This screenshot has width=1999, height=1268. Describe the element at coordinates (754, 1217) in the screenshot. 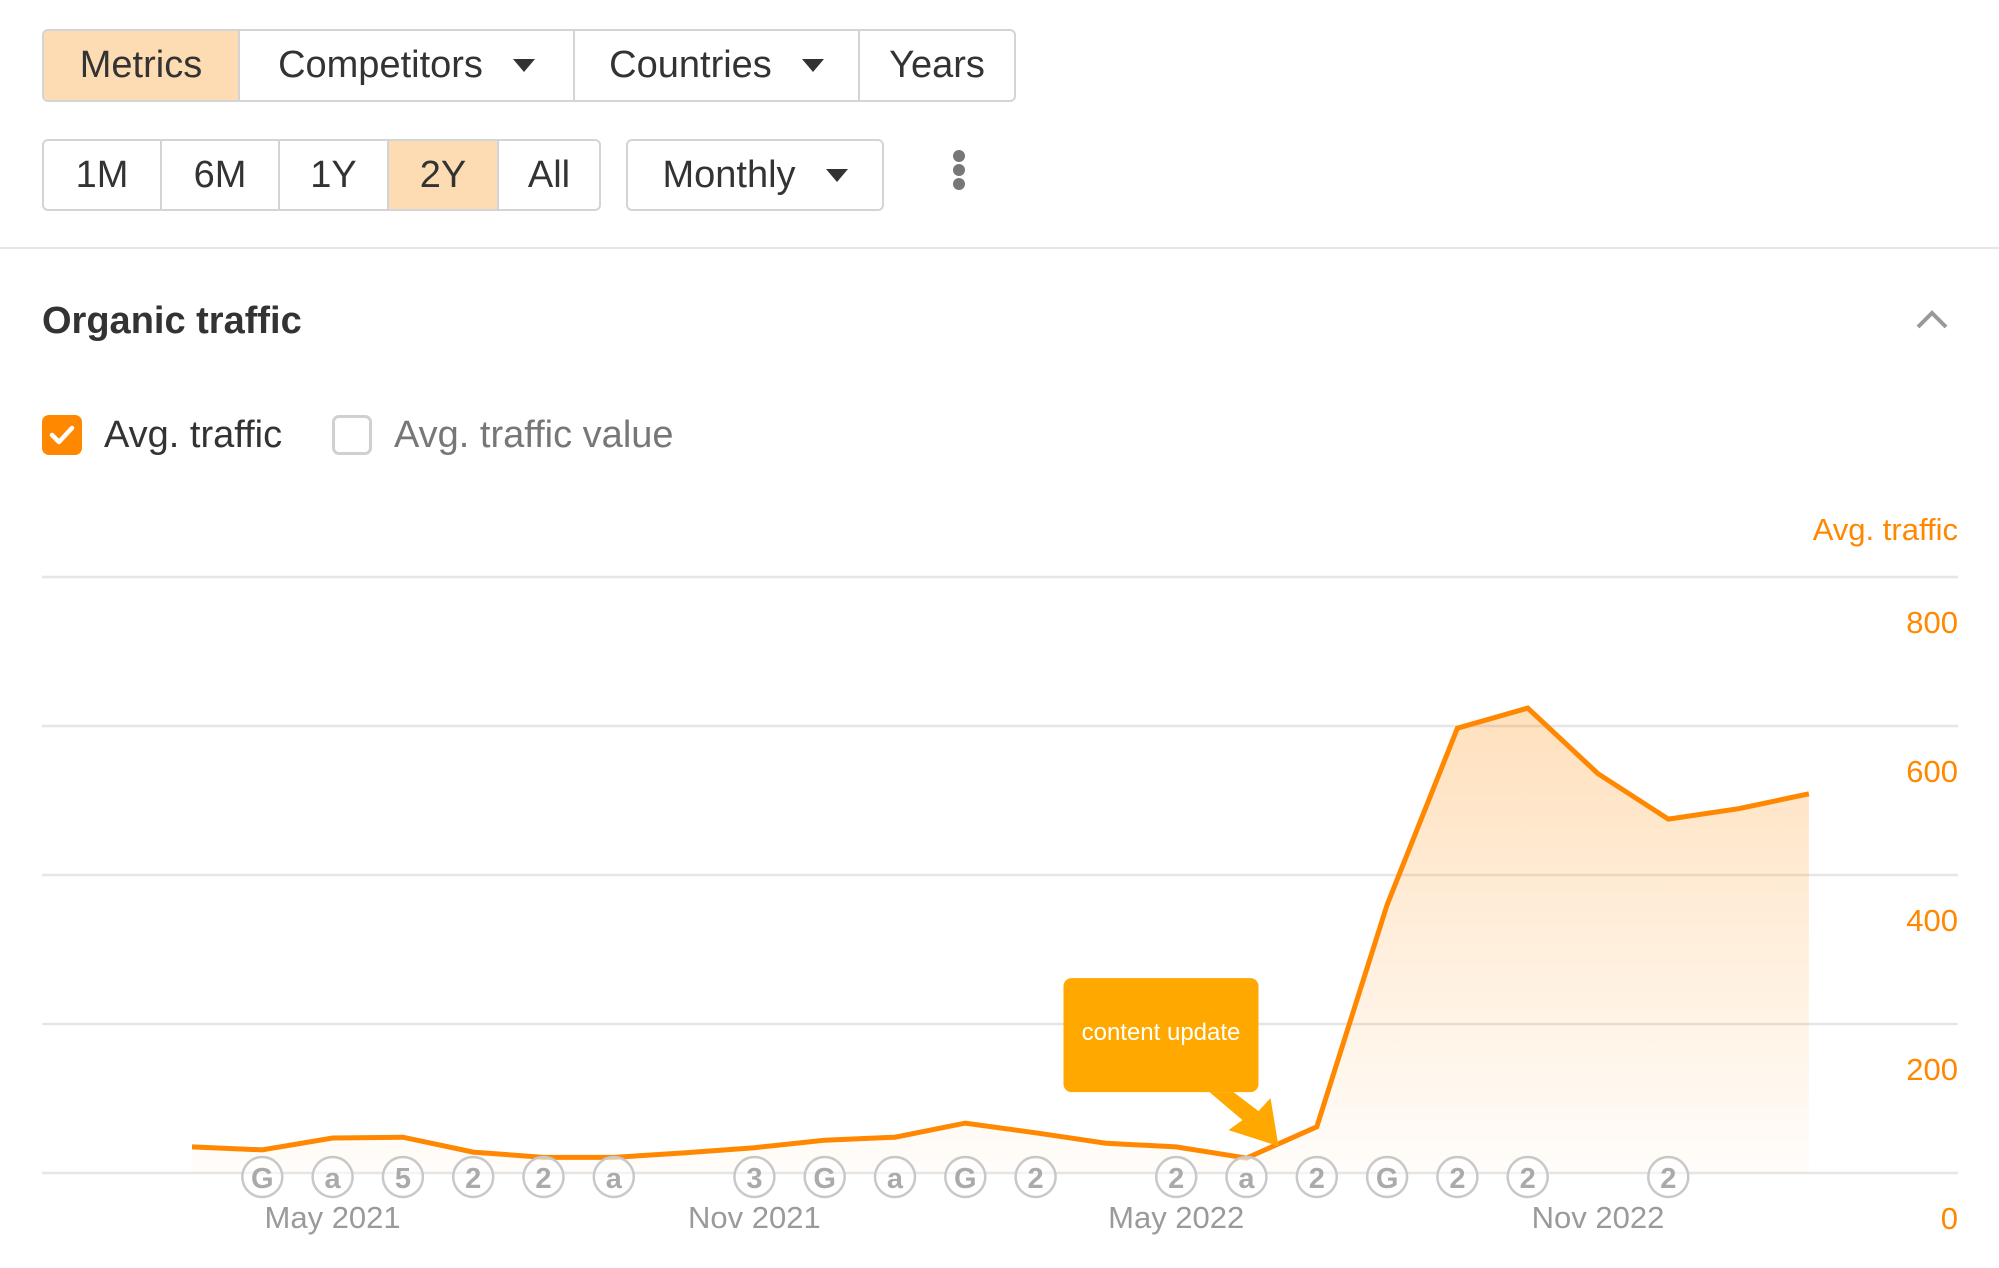

I see `x-tick-label: Nov 2021` at that location.